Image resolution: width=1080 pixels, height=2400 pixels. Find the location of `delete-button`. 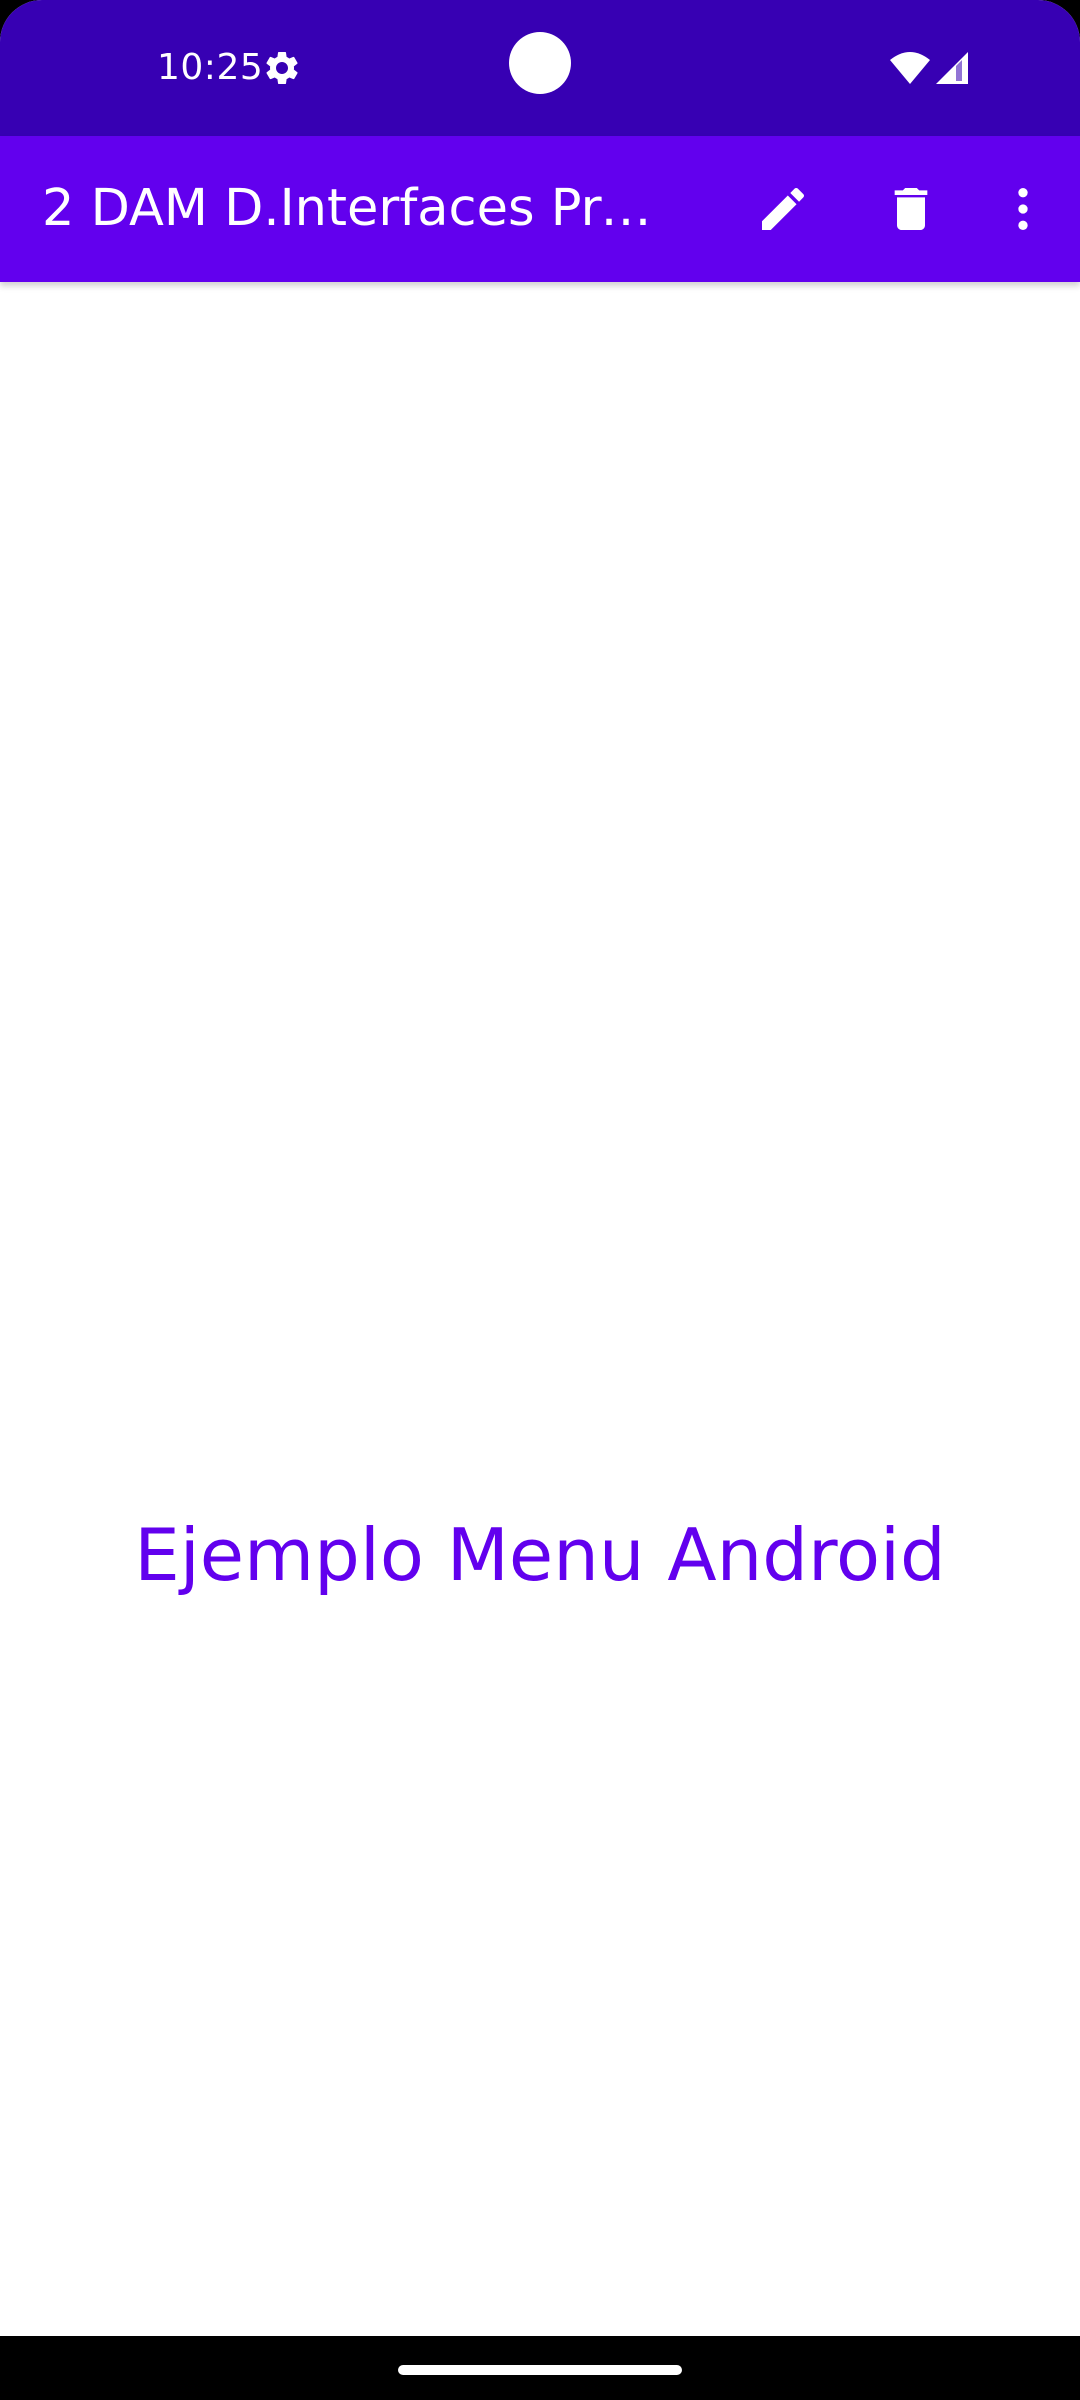

delete-button is located at coordinates (911, 209).